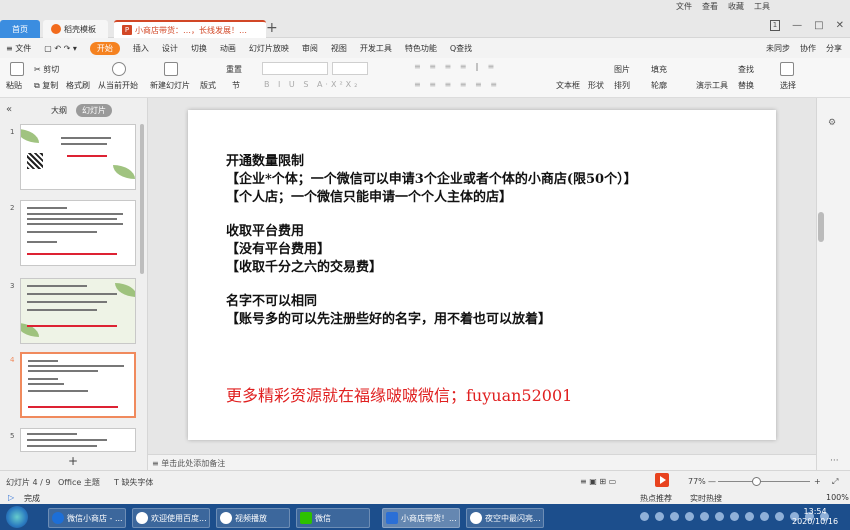 This screenshot has width=850, height=530. I want to click on cut-label: 剪切, so click(51, 69).